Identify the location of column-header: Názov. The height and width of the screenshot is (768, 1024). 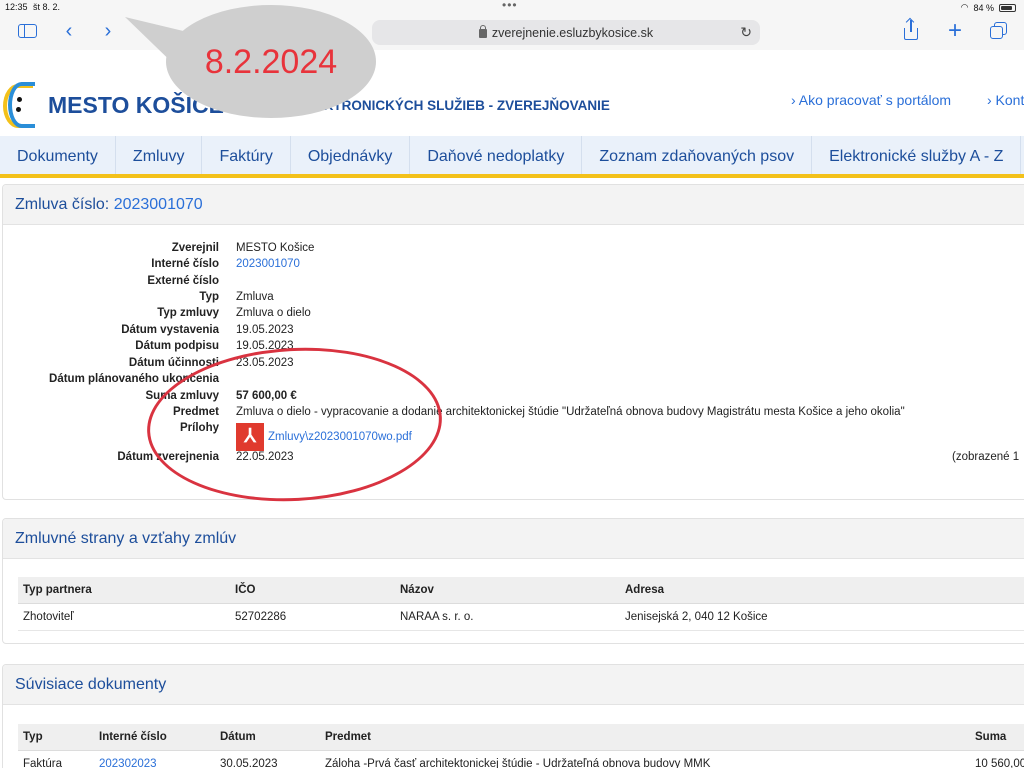
(507, 590).